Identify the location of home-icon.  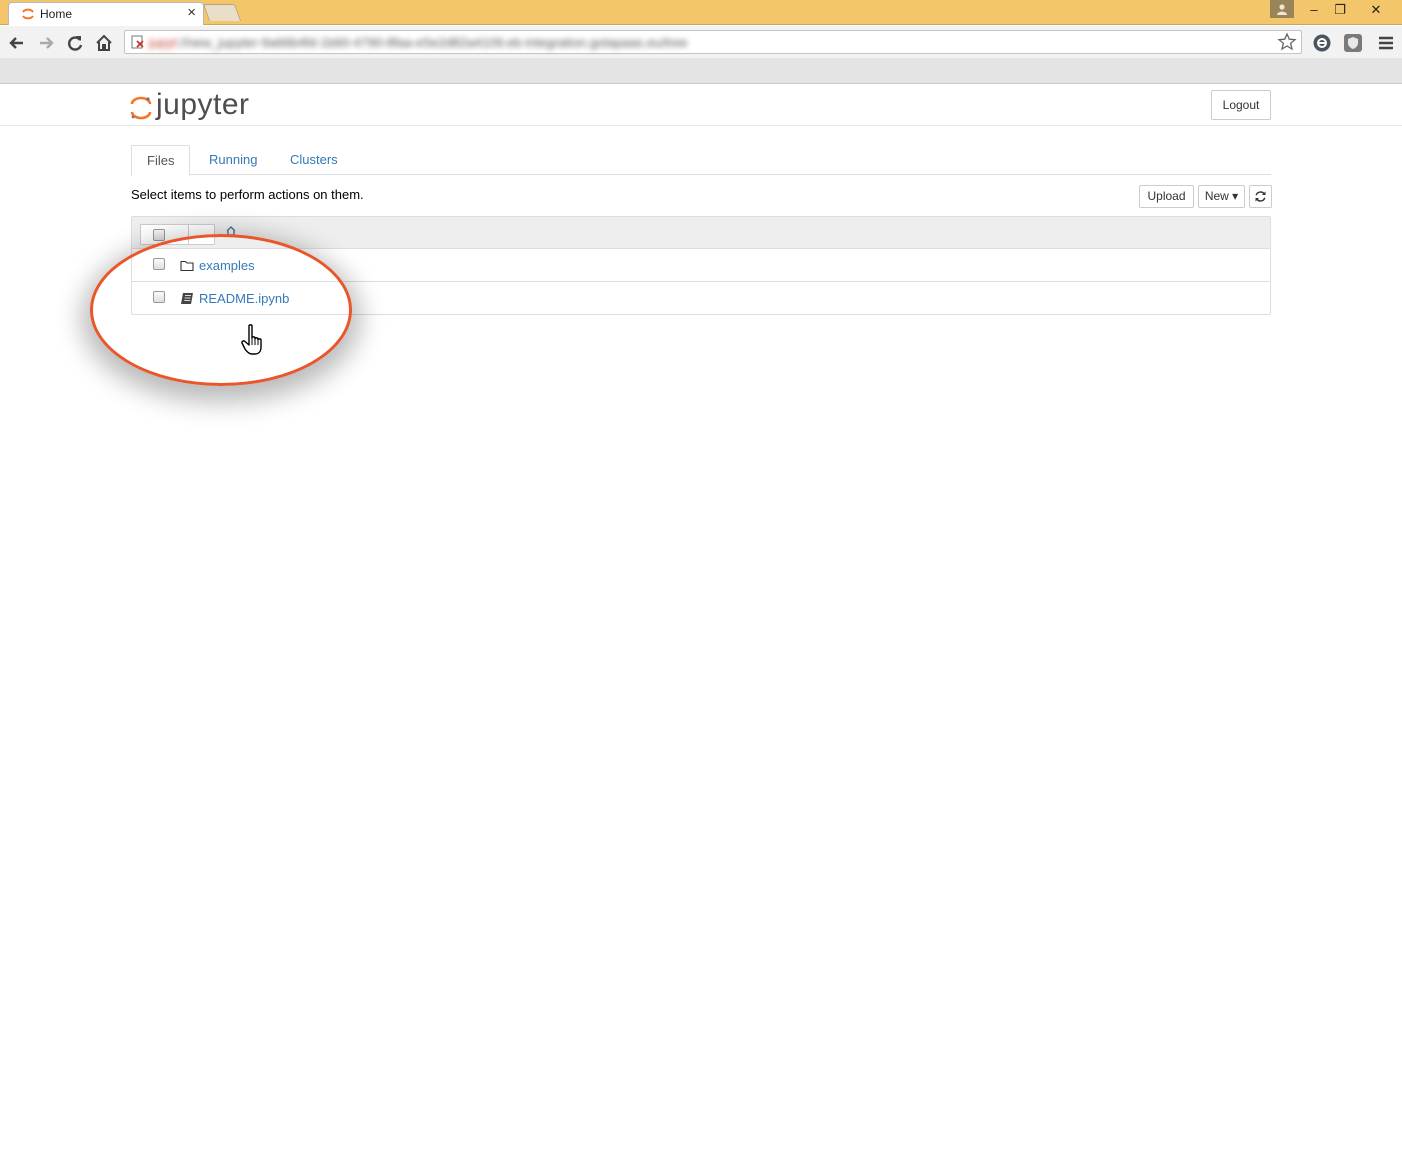
(104, 43).